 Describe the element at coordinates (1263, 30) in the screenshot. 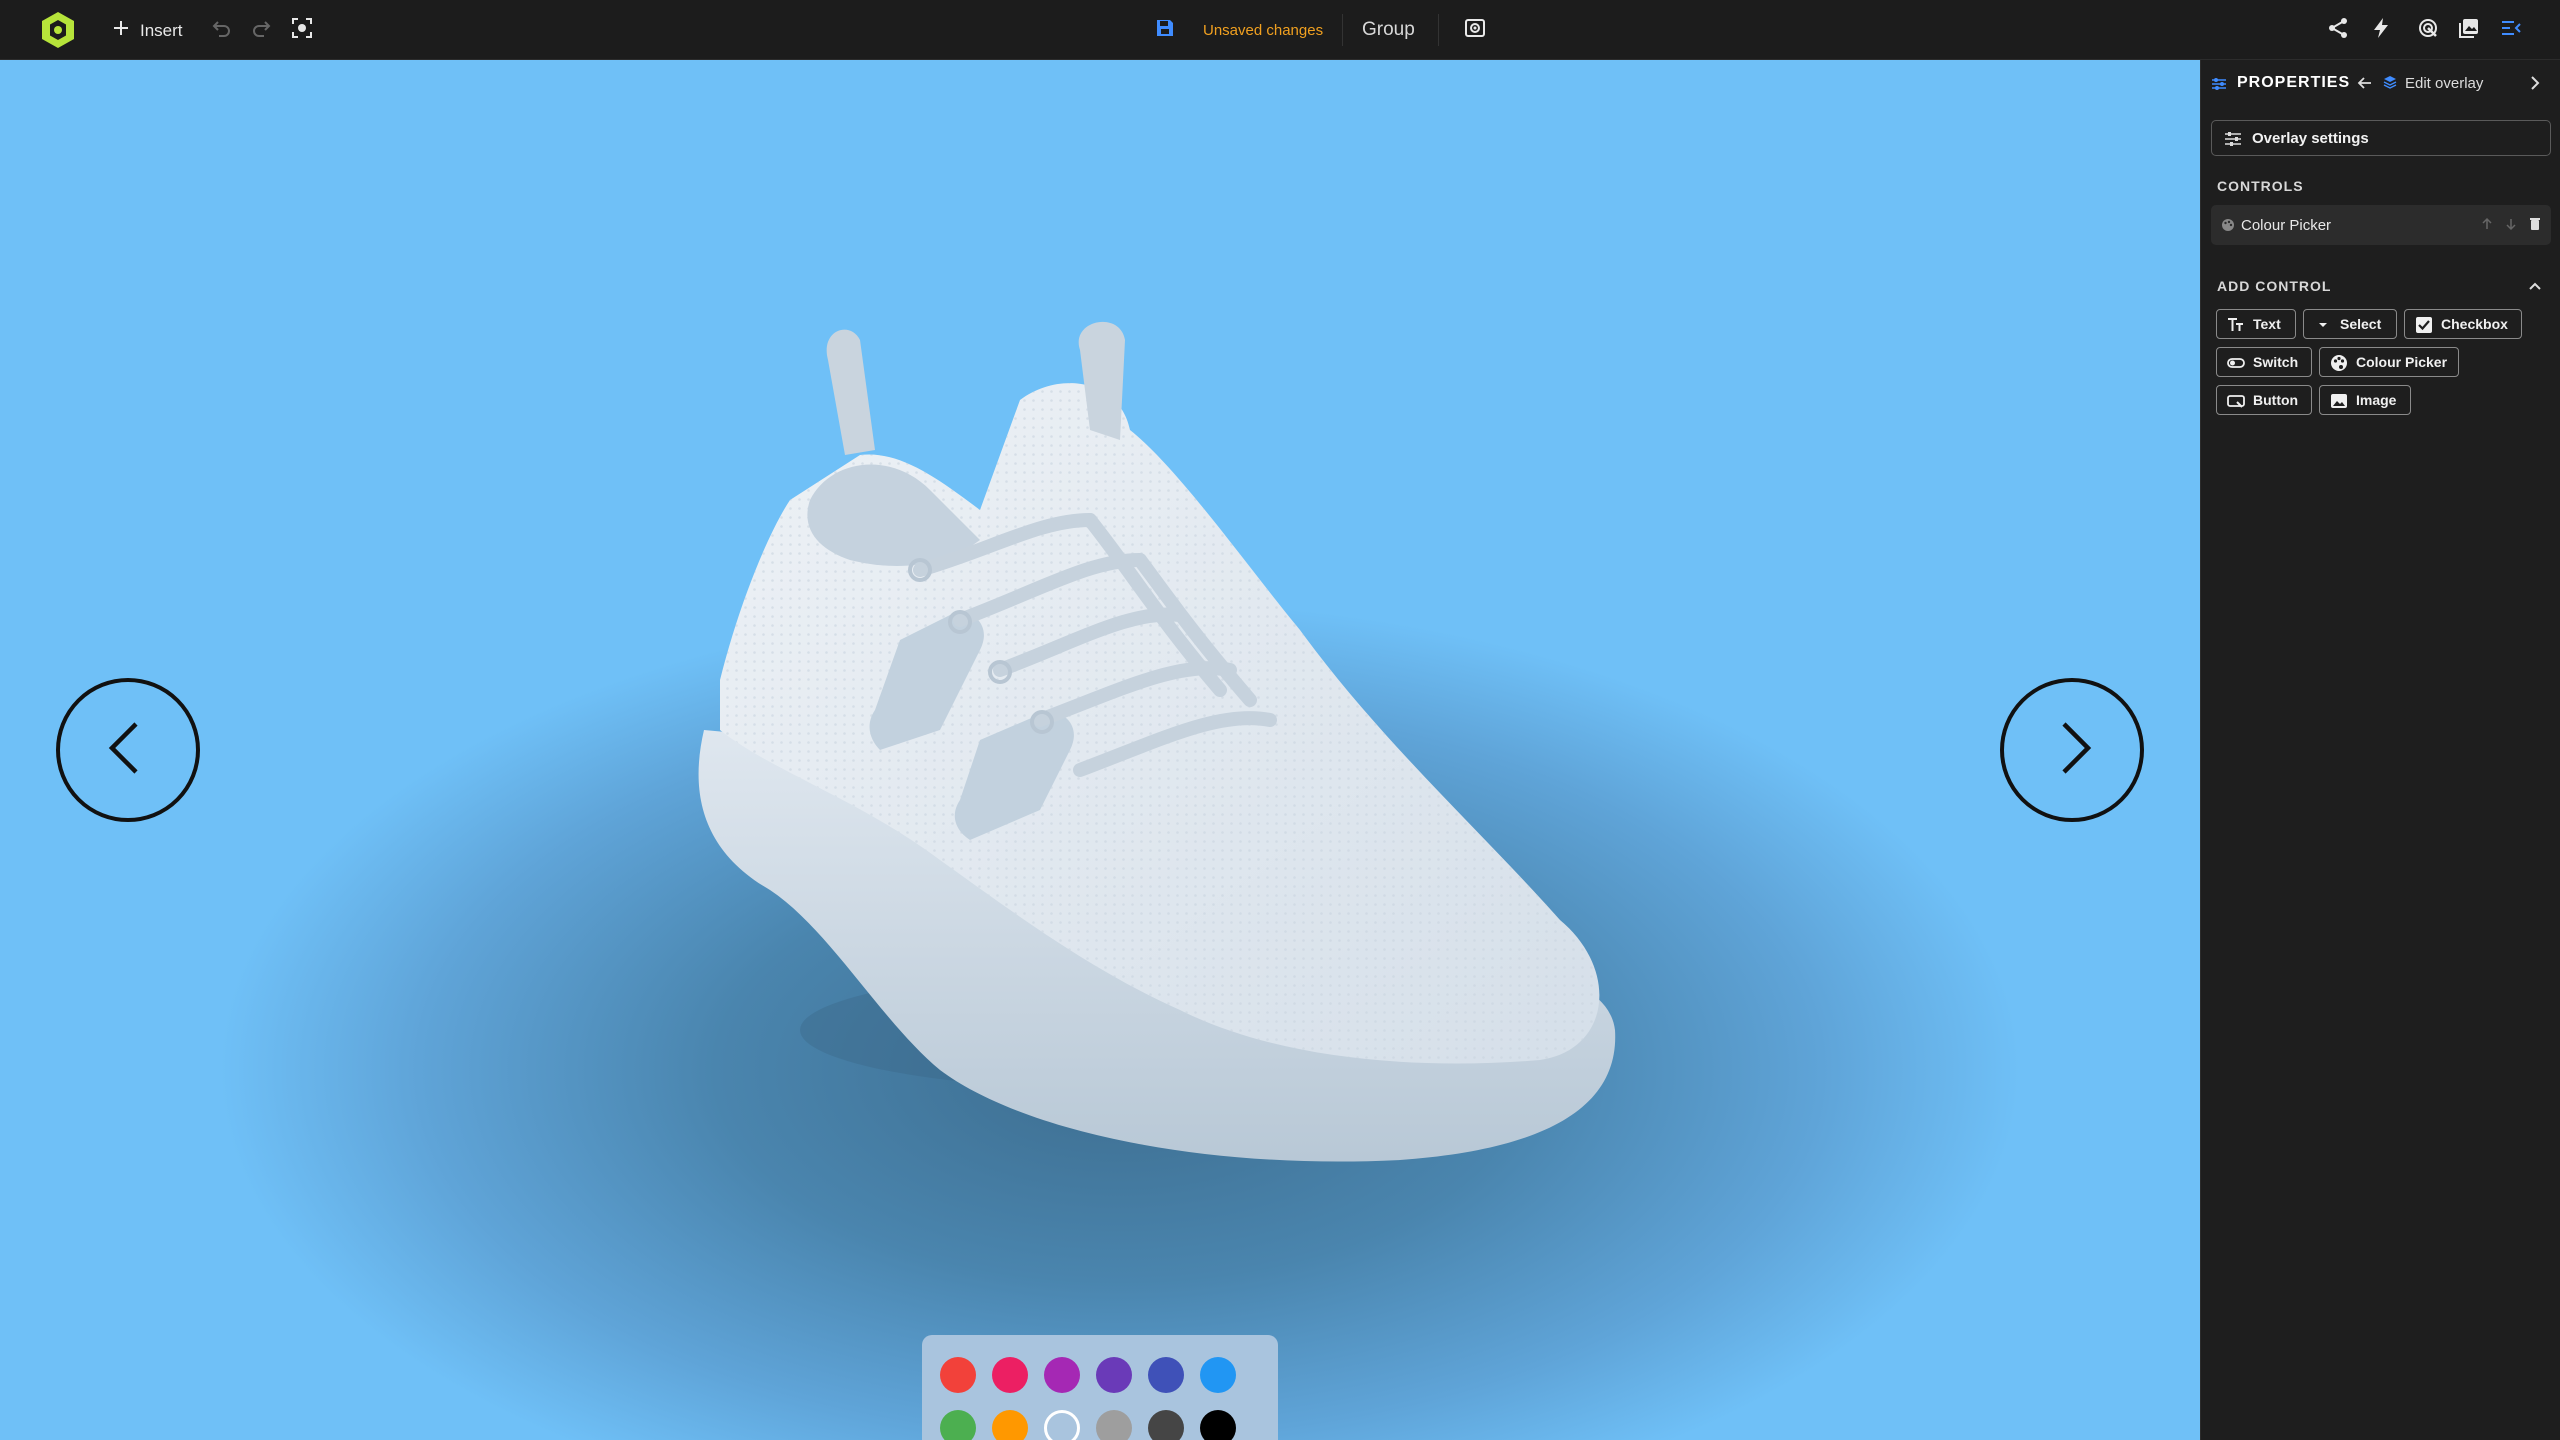

I see `unsaved-changes-status: Unsaved changes` at that location.